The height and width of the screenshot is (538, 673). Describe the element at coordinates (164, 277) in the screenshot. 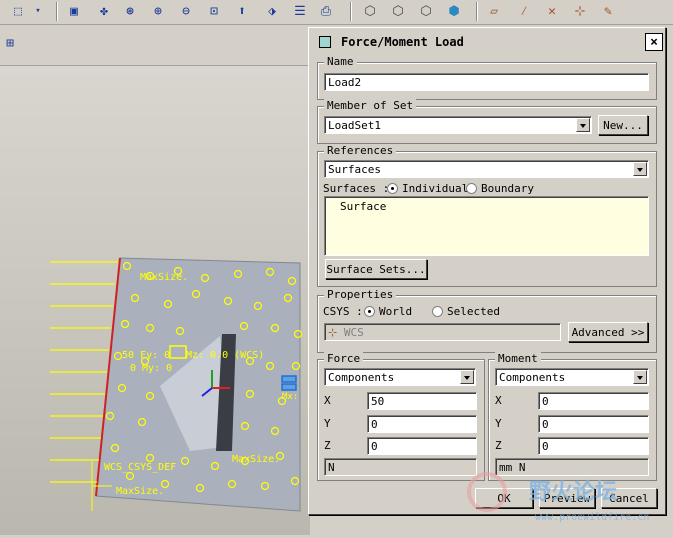

I see `annotation-maxsize-top: MaxSize.` at that location.